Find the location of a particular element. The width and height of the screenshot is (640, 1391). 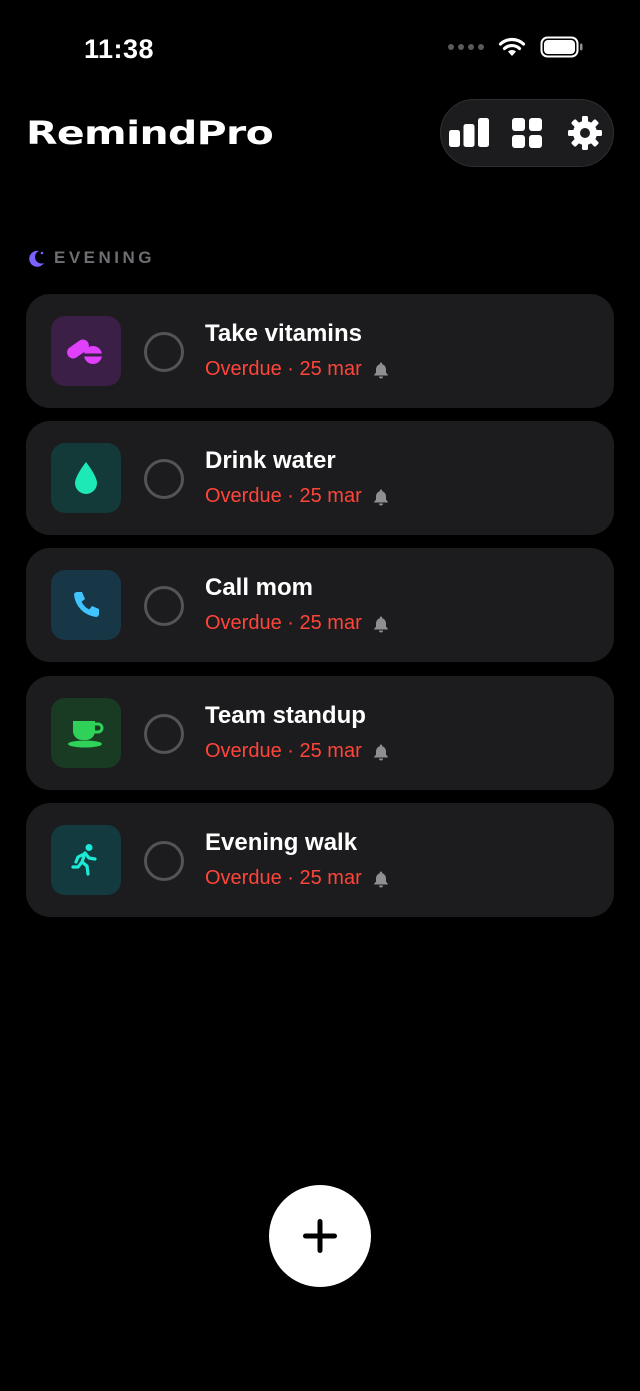

moon-icon is located at coordinates (36, 258).